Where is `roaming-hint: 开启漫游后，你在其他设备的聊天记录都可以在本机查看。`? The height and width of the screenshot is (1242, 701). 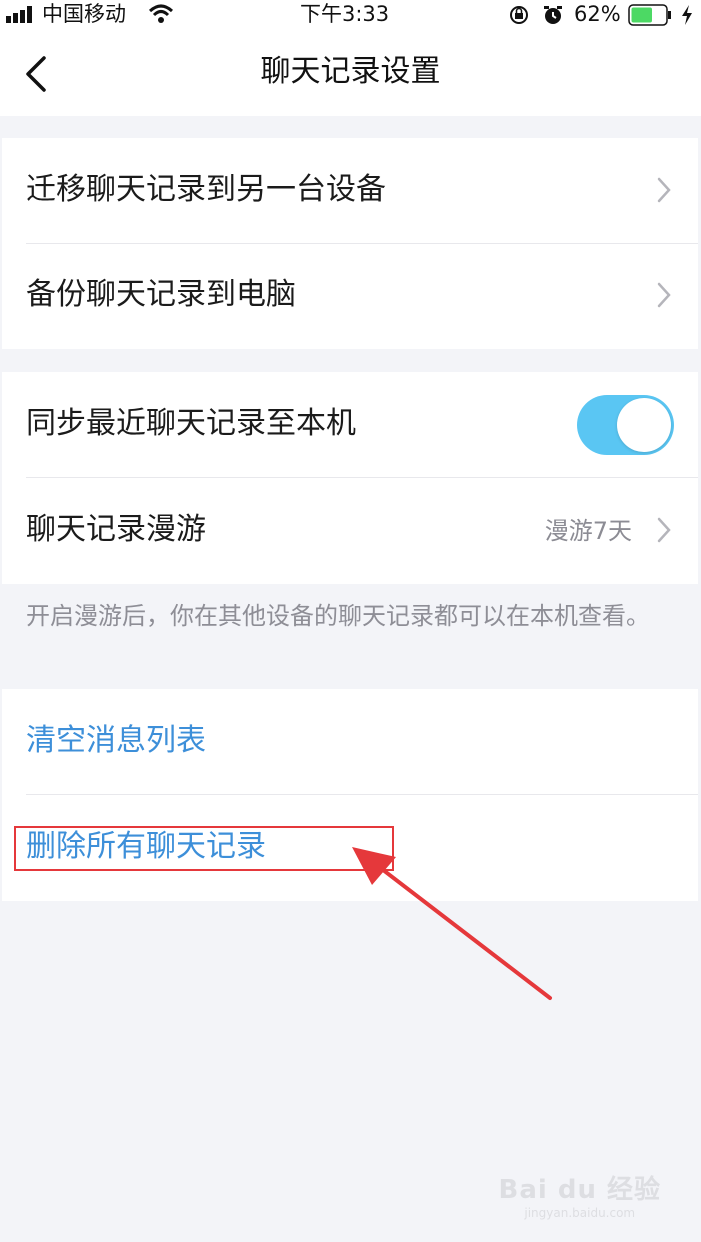
roaming-hint: 开启漫游后，你在其他设备的聊天记录都可以在本机查看。 is located at coordinates (338, 616).